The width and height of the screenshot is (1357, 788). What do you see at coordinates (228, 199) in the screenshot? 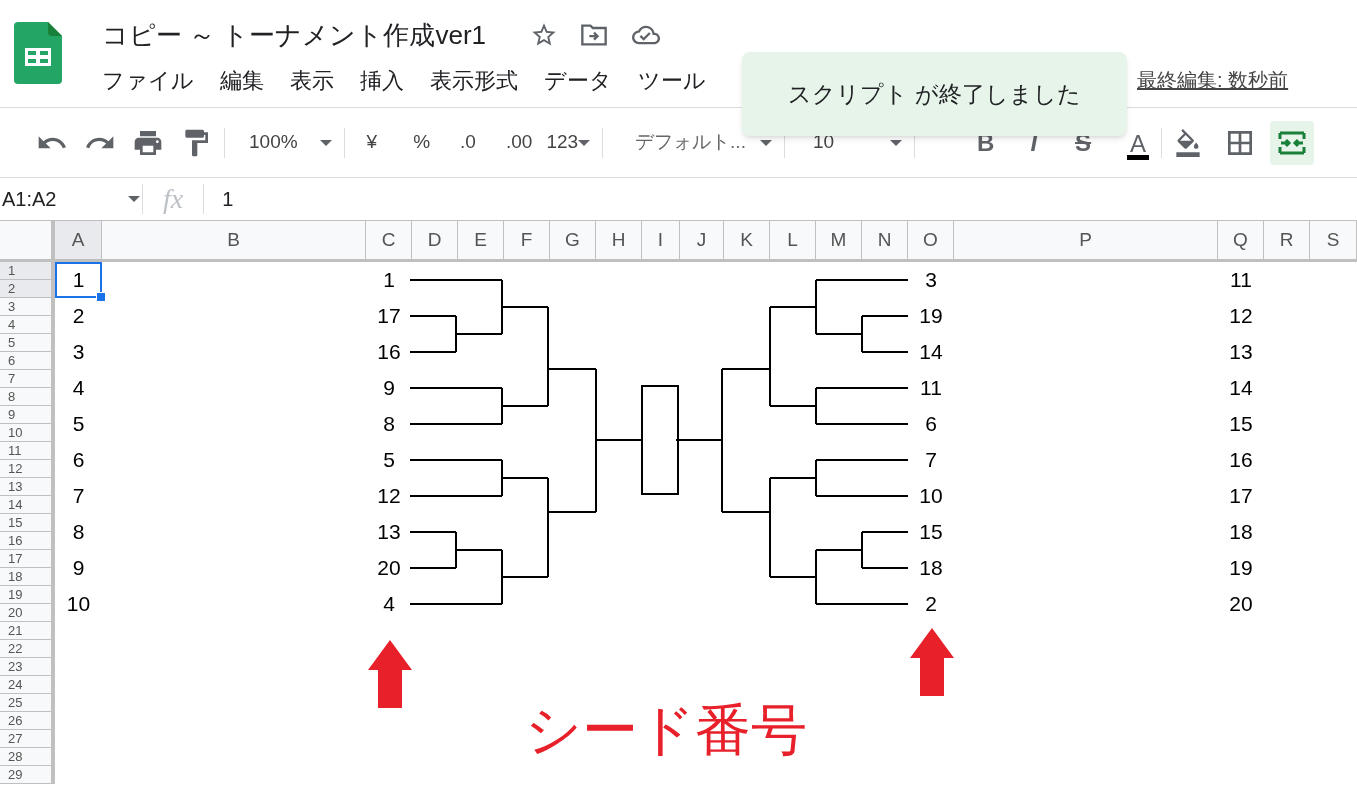
I see `formula-input: 1` at bounding box center [228, 199].